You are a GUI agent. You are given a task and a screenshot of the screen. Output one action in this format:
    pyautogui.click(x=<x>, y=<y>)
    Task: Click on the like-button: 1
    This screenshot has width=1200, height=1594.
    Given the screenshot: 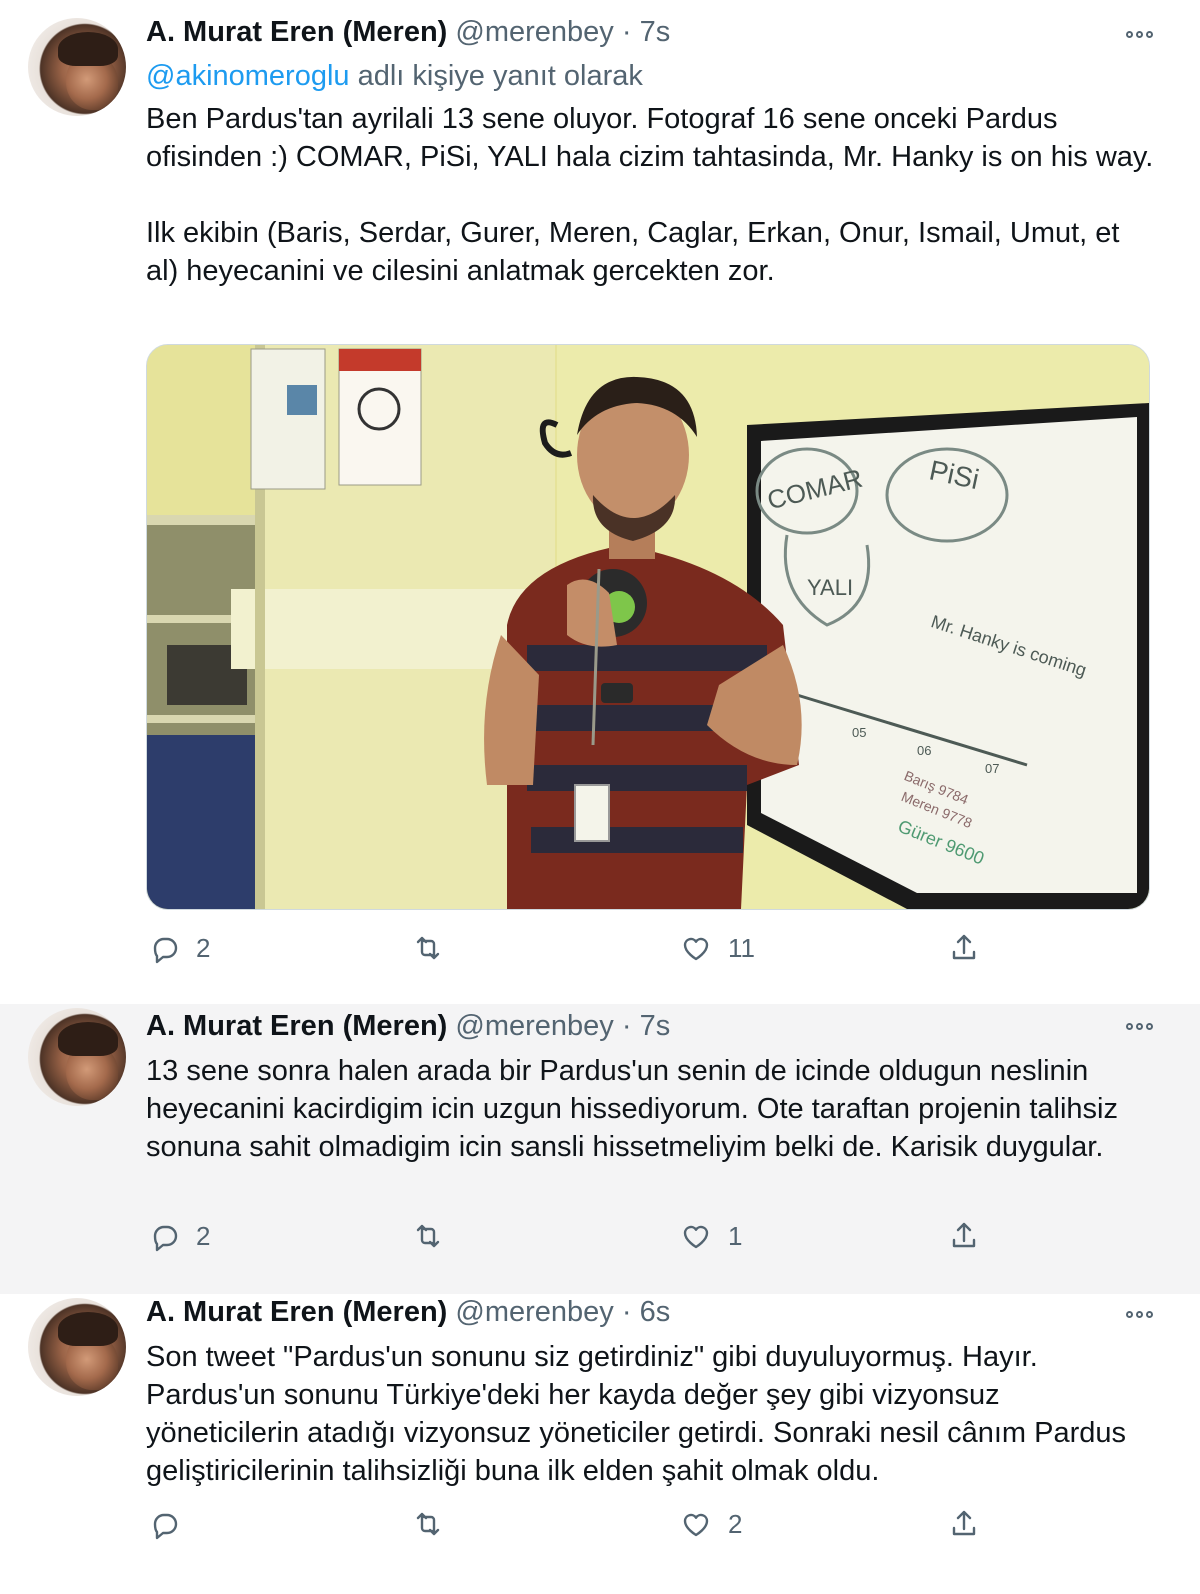 What is the action you would take?
    pyautogui.click(x=710, y=1236)
    